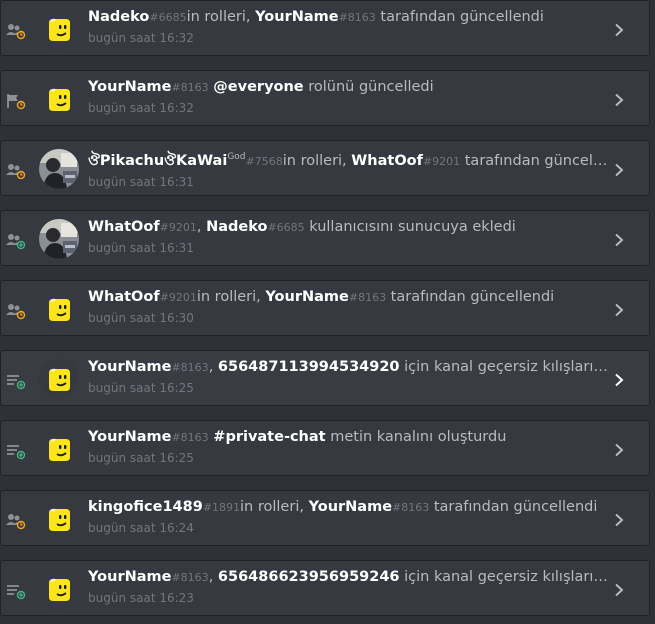  What do you see at coordinates (141, 318) in the screenshot?
I see `timestamp: bugün saat 16:30` at bounding box center [141, 318].